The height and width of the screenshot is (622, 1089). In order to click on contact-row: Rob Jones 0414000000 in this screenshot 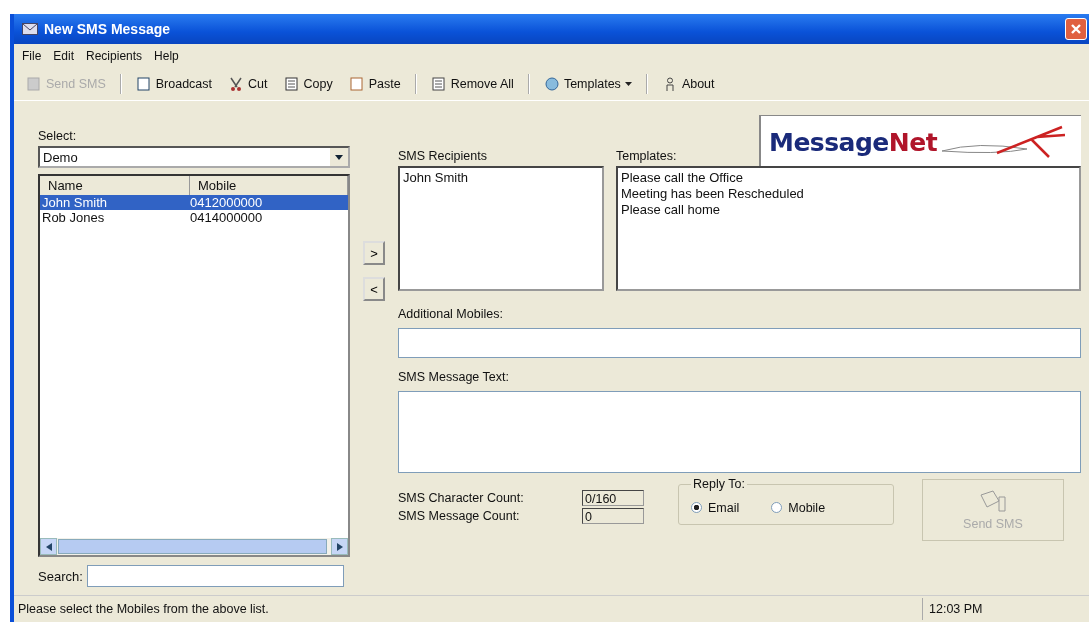, I will do `click(194, 217)`.